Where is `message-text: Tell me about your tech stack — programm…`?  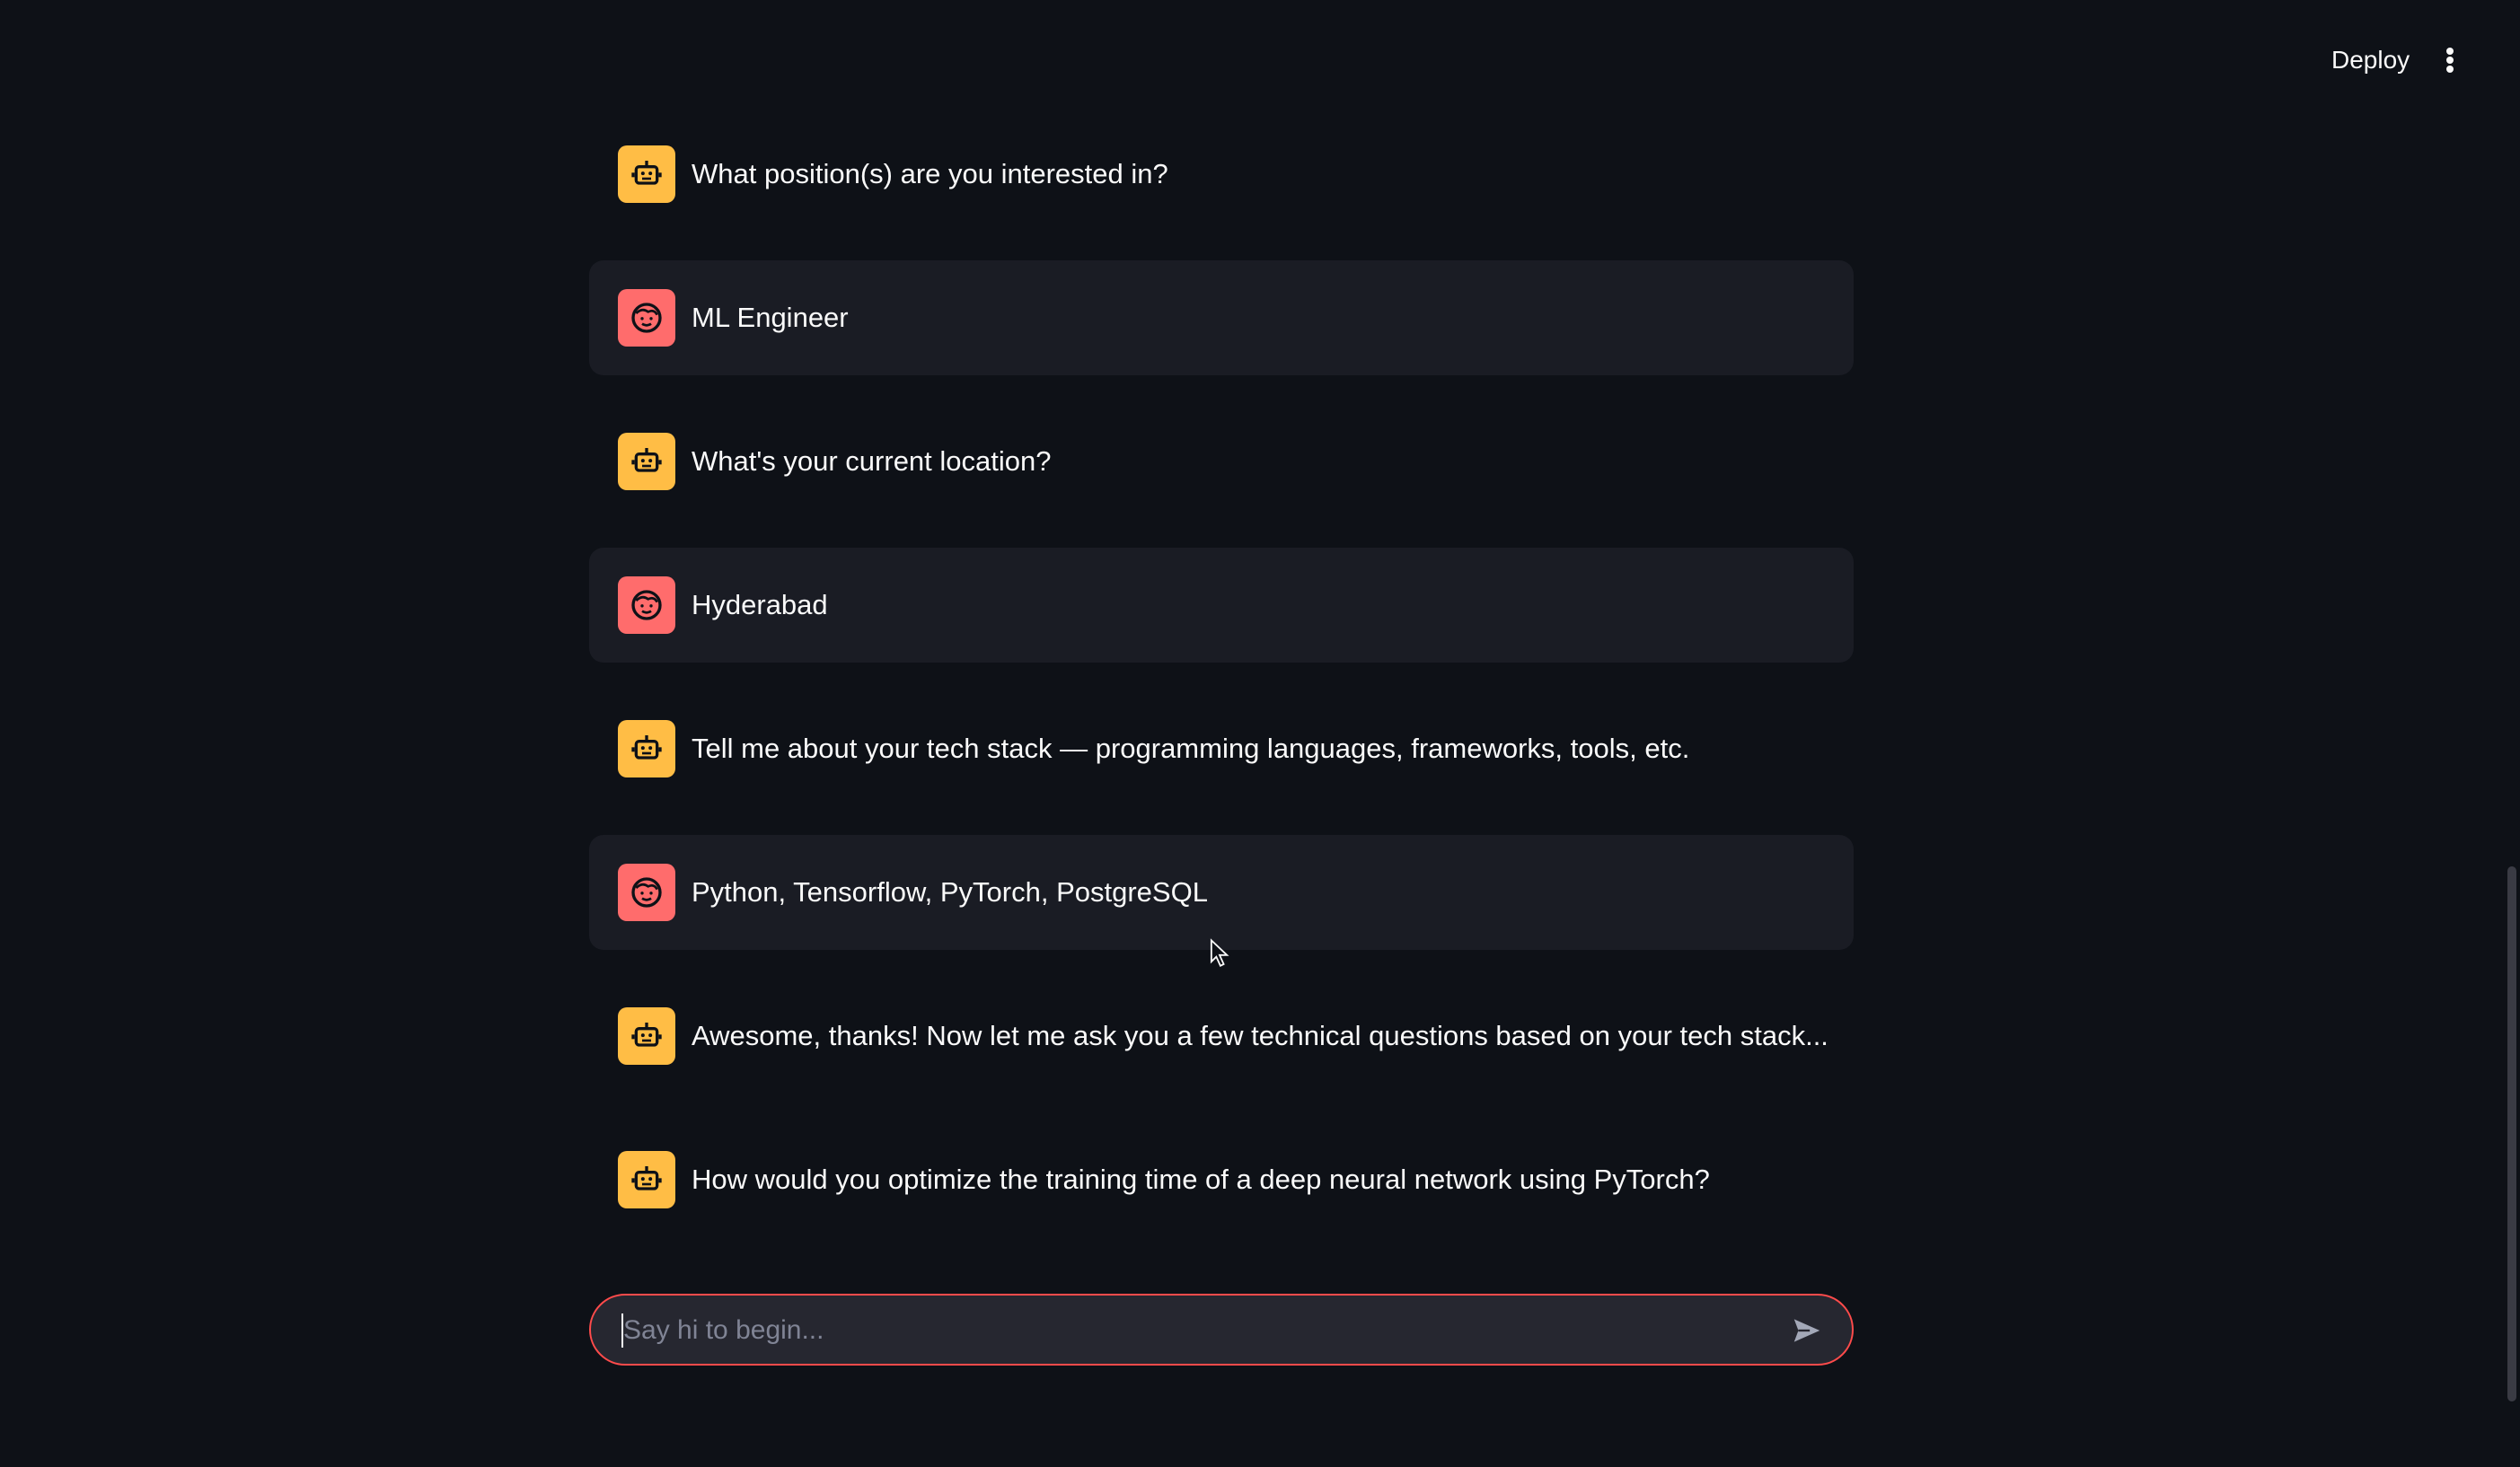
message-text: Tell me about your tech stack — programm… is located at coordinates (1191, 748).